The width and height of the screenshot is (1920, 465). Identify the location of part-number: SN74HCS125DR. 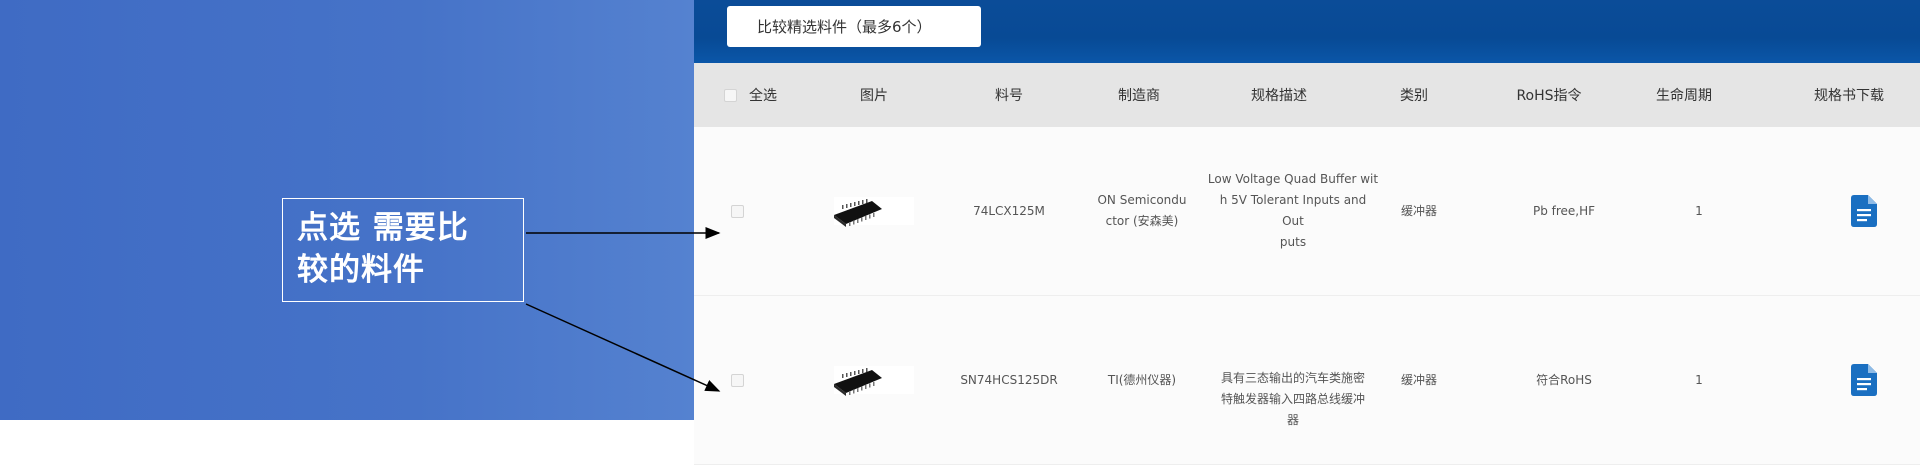
(1009, 380).